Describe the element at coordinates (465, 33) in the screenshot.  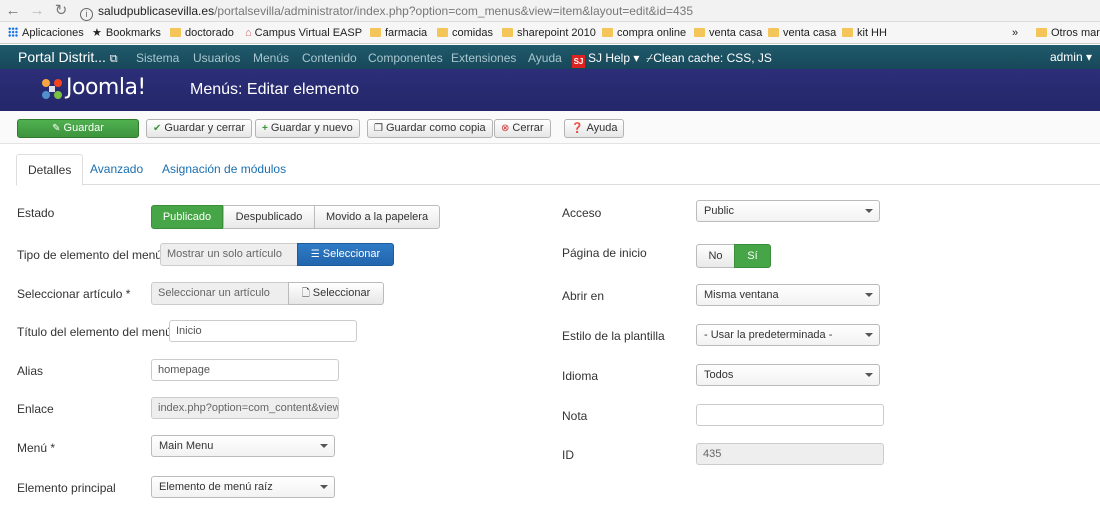
I see `bookmark-comidas: comidas` at that location.